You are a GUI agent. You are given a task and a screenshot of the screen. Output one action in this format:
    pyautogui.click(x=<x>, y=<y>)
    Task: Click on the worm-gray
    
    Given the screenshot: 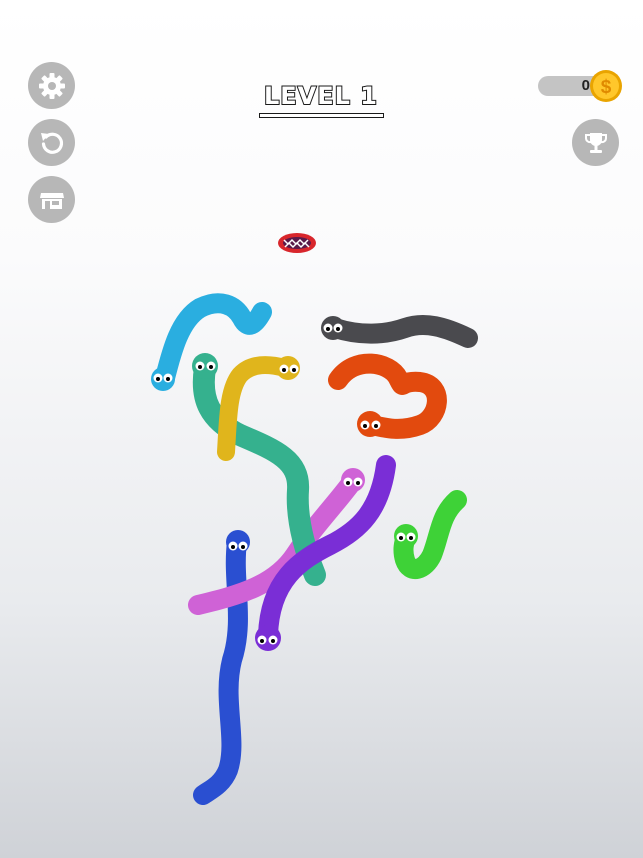 What is the action you would take?
    pyautogui.click(x=399, y=331)
    